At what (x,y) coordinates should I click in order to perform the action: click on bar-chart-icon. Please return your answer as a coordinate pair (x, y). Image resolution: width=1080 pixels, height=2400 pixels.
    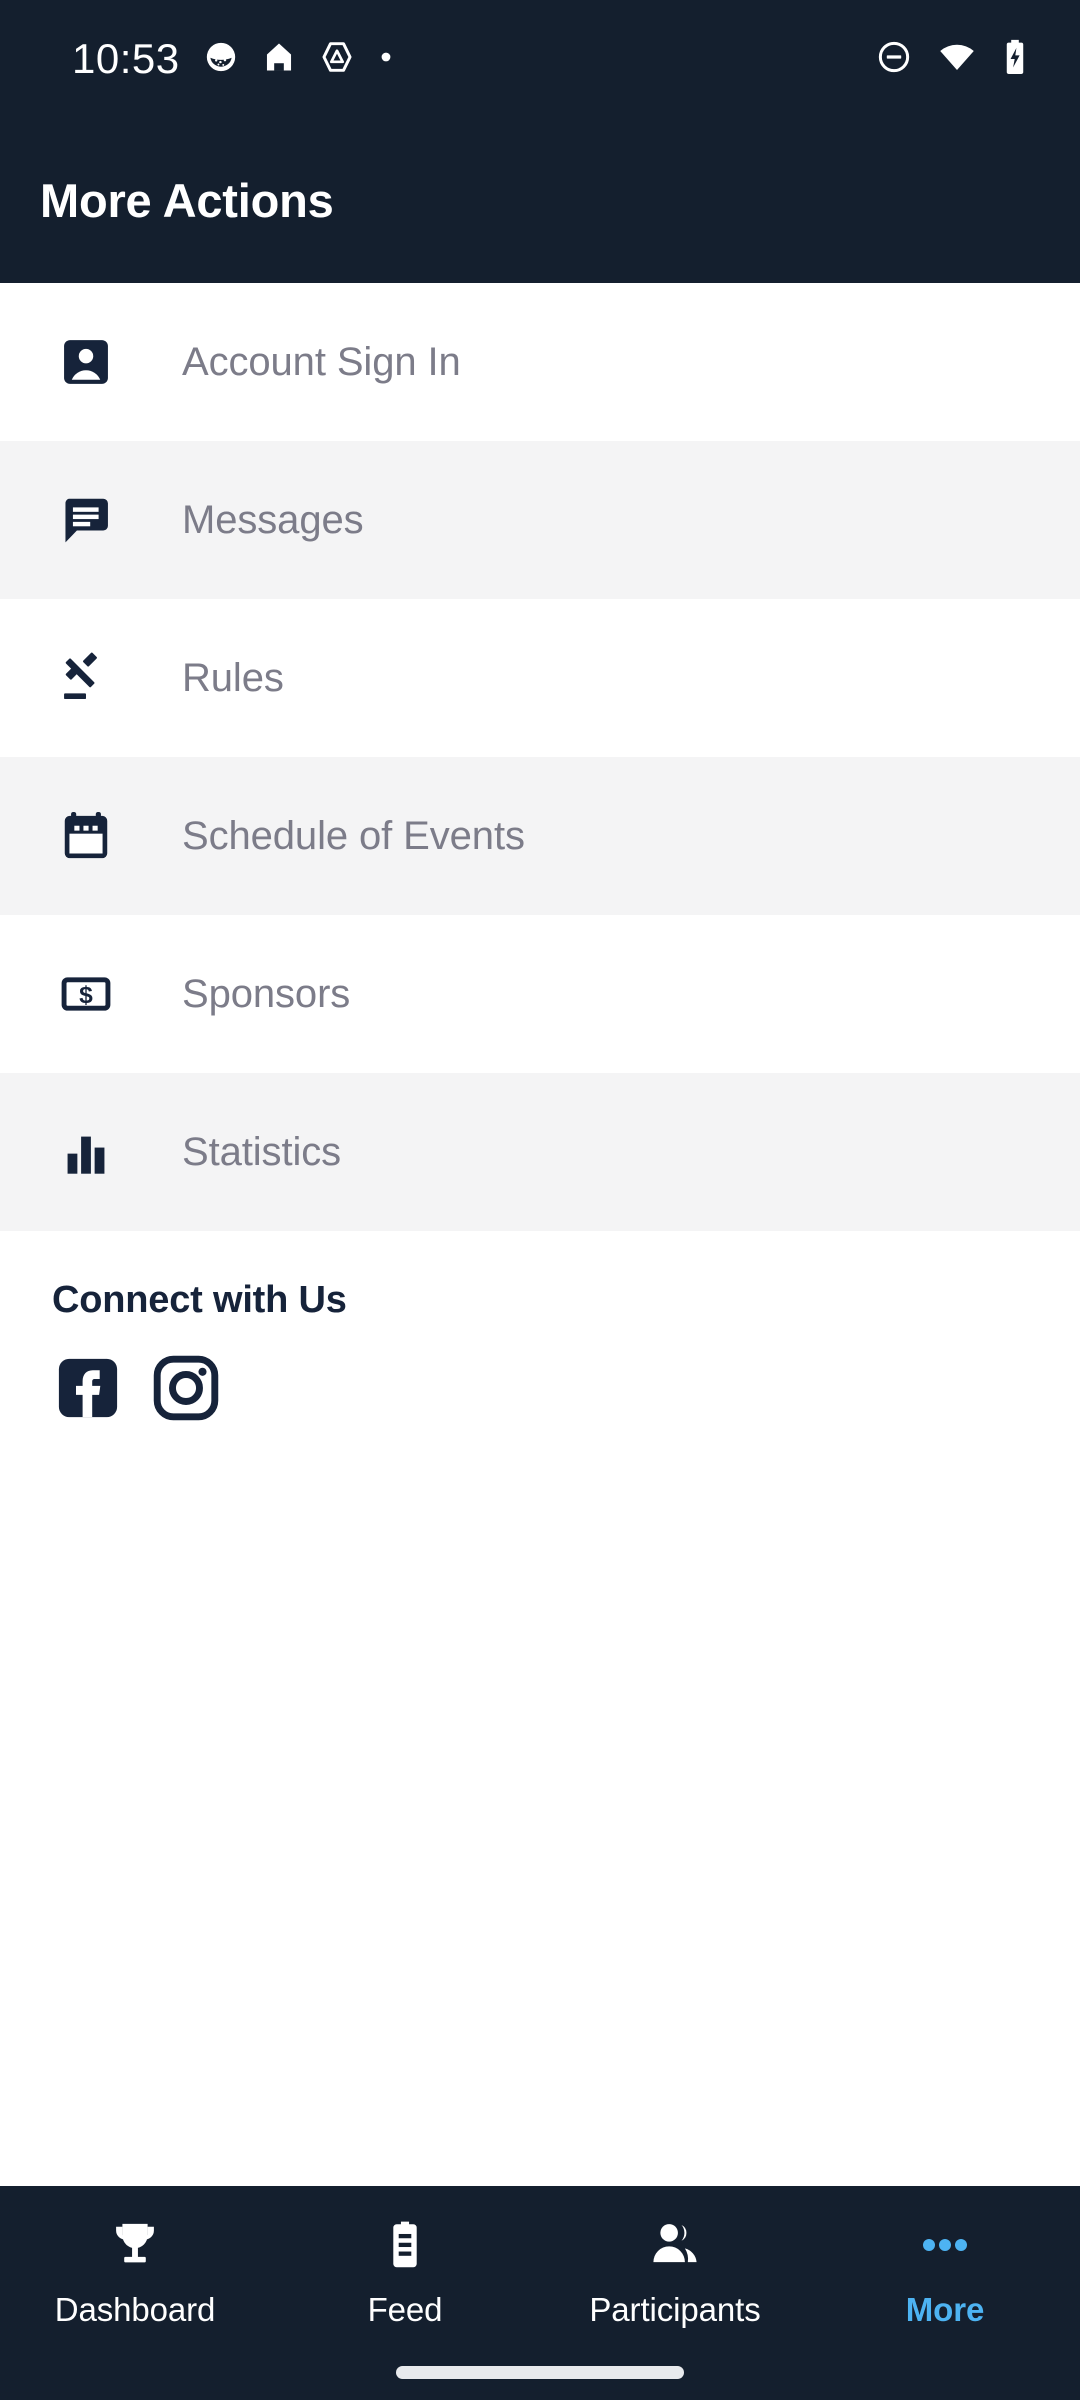
    Looking at the image, I should click on (86, 1152).